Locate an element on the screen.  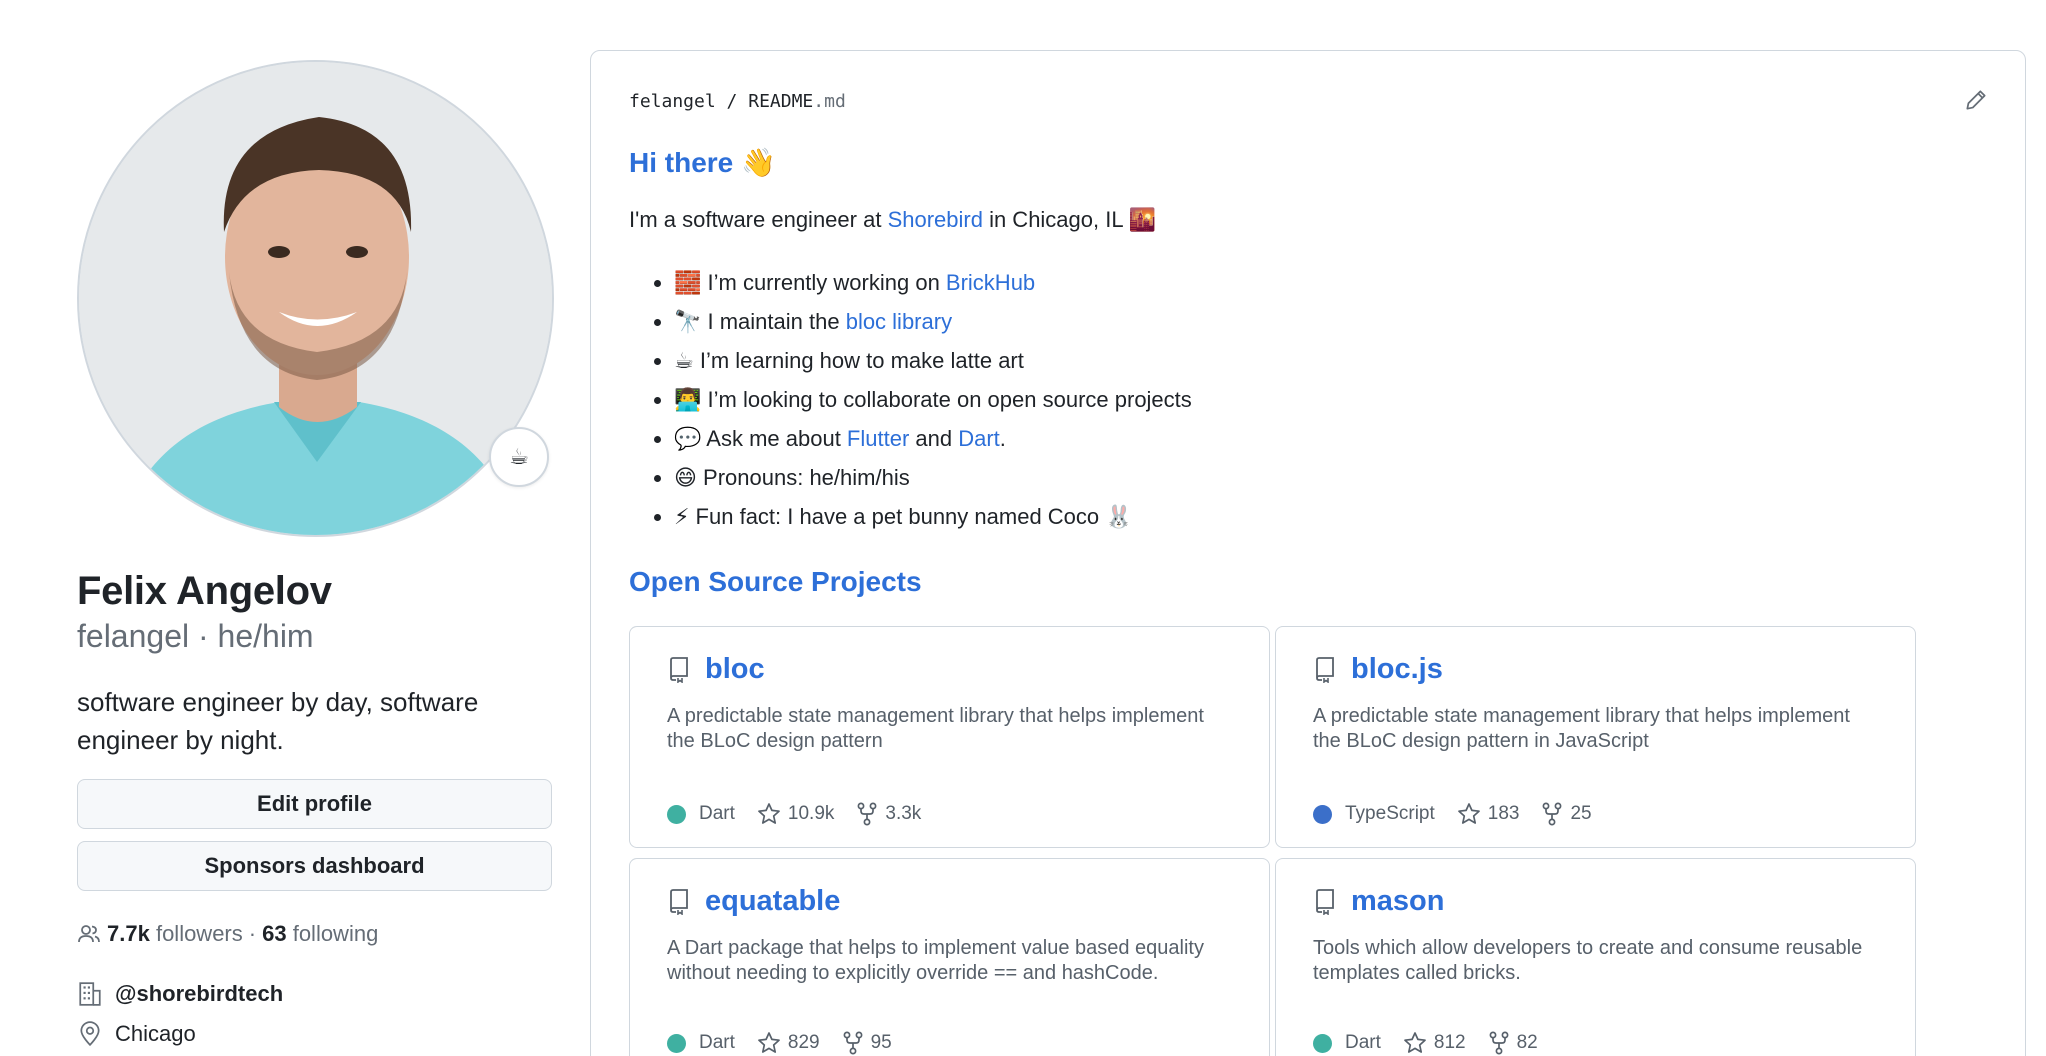
flutter-link: Flutter is located at coordinates (878, 438).